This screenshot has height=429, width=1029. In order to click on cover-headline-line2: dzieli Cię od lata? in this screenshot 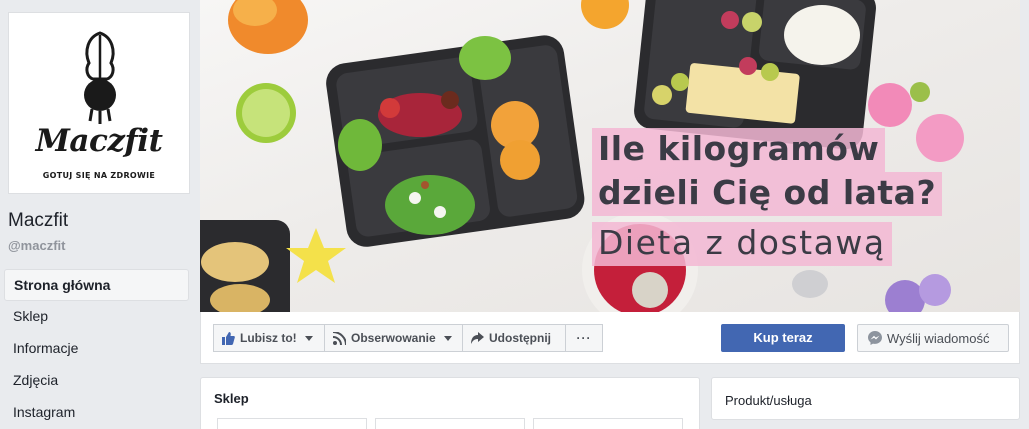, I will do `click(767, 194)`.